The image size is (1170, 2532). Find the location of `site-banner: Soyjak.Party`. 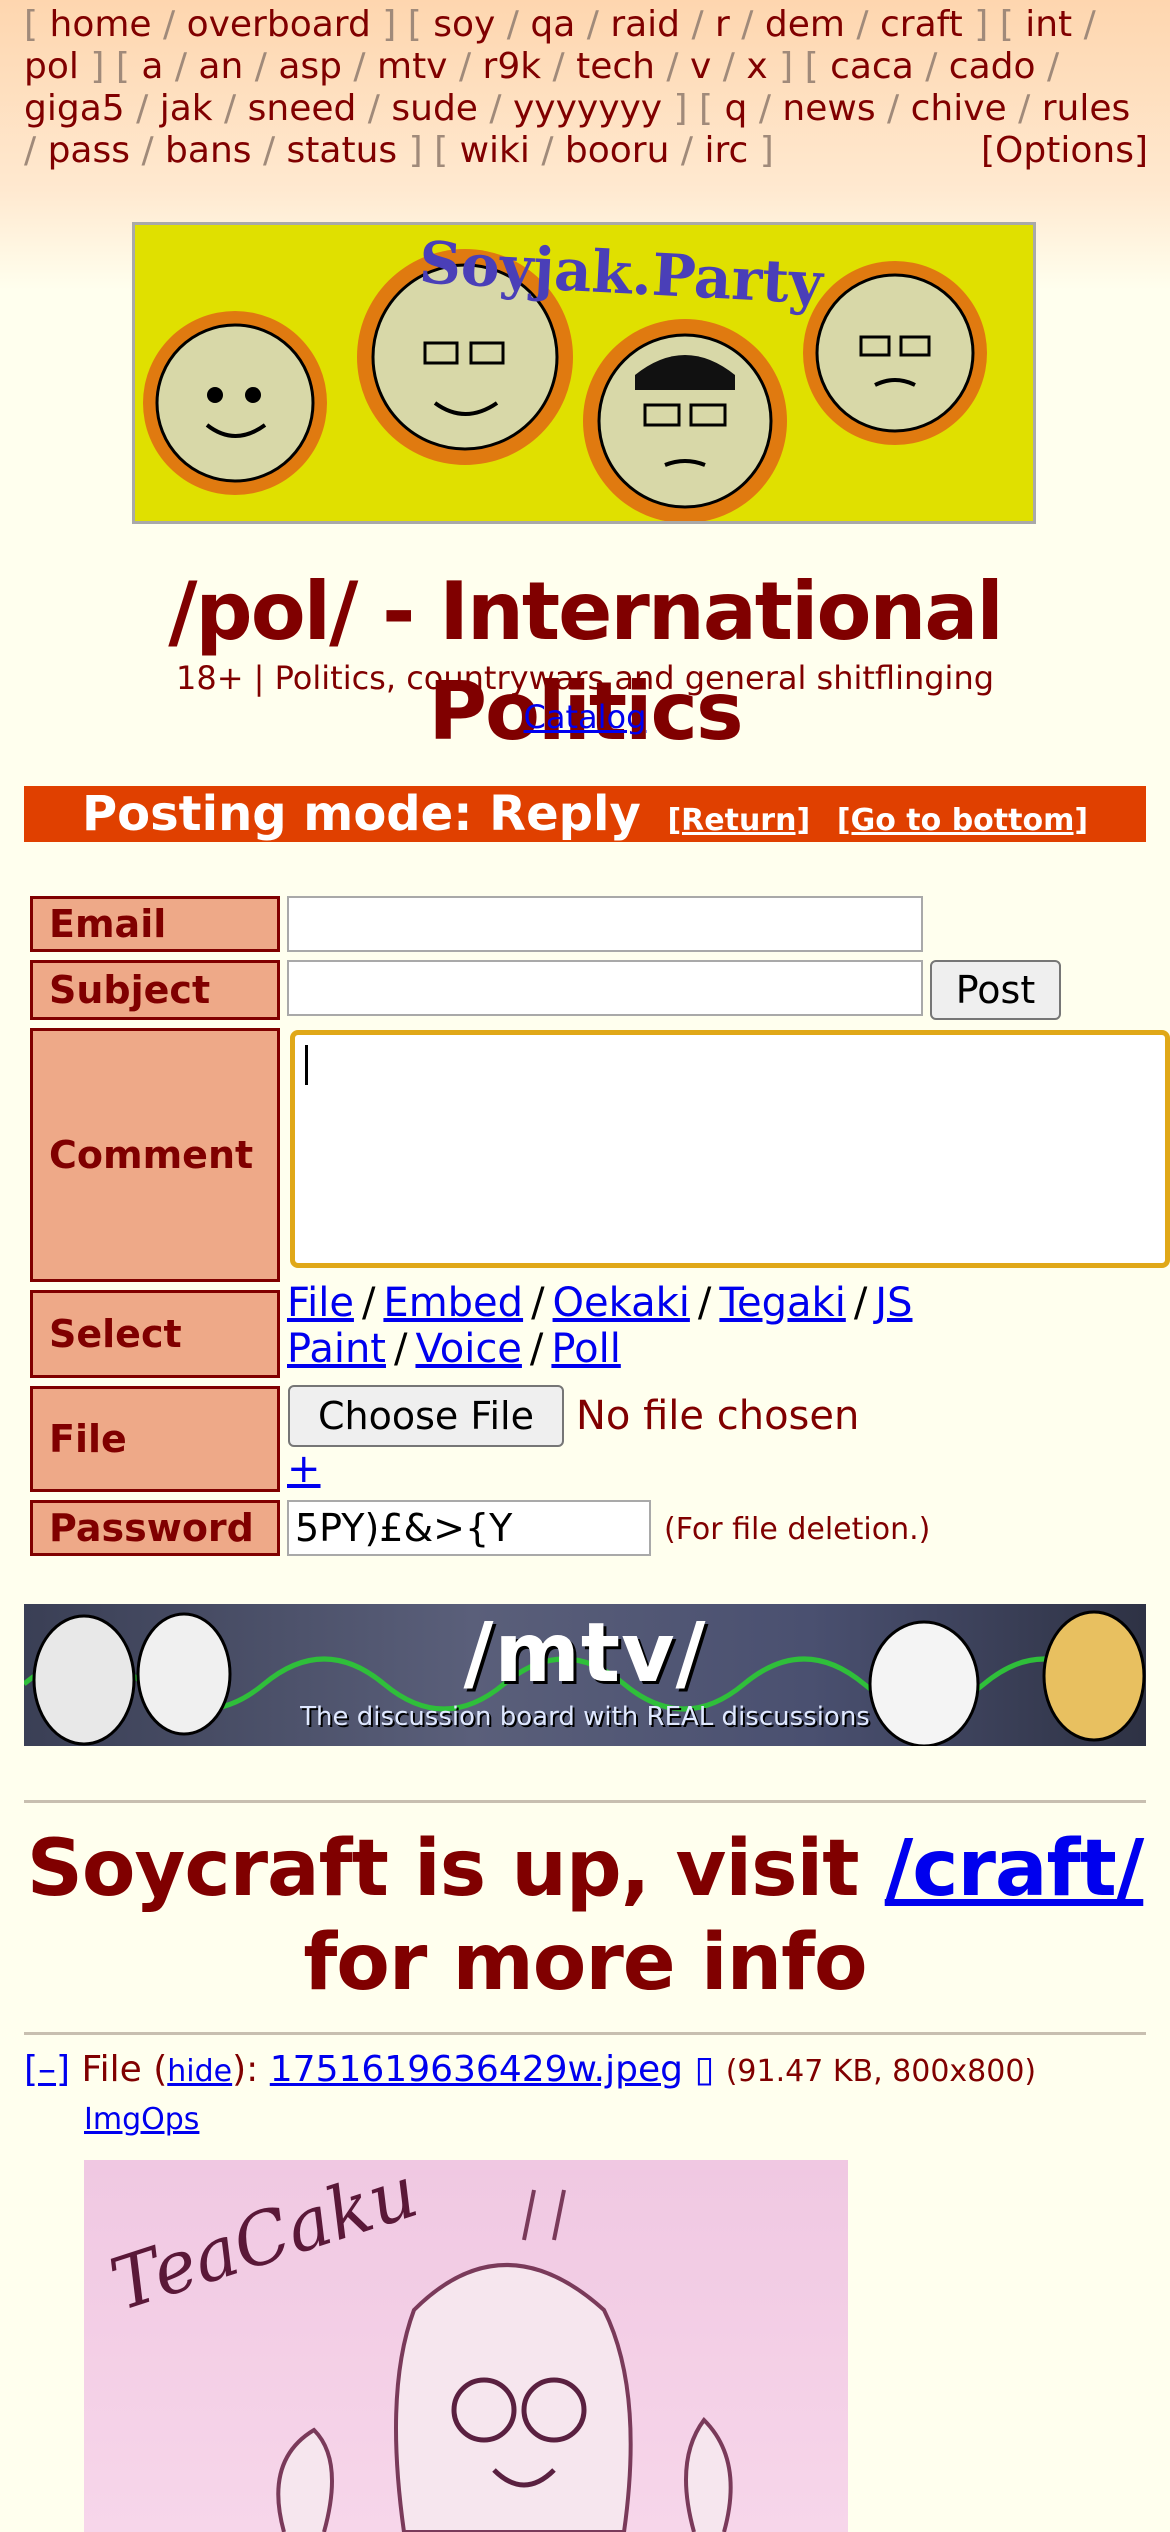

site-banner: Soyjak.Party is located at coordinates (584, 373).